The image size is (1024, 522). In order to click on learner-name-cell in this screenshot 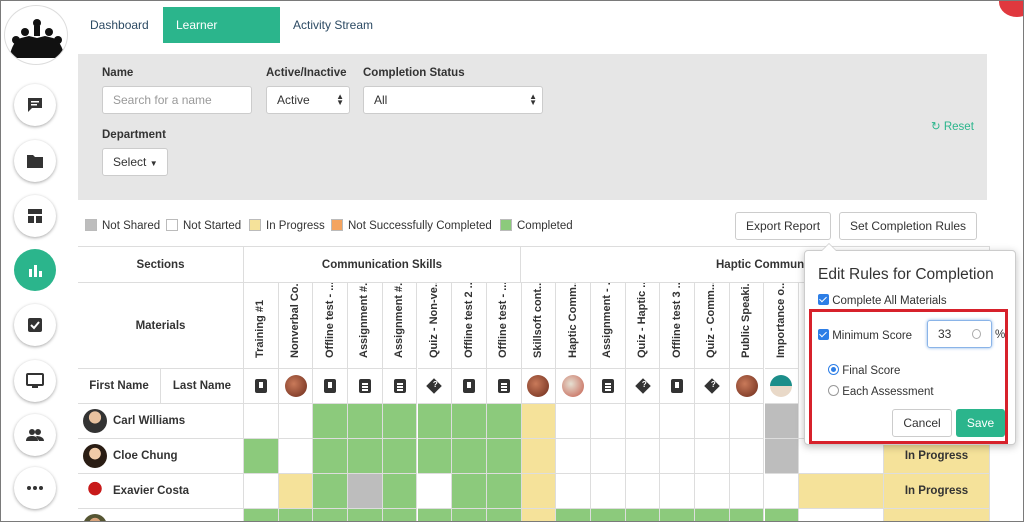, I will do `click(161, 515)`.